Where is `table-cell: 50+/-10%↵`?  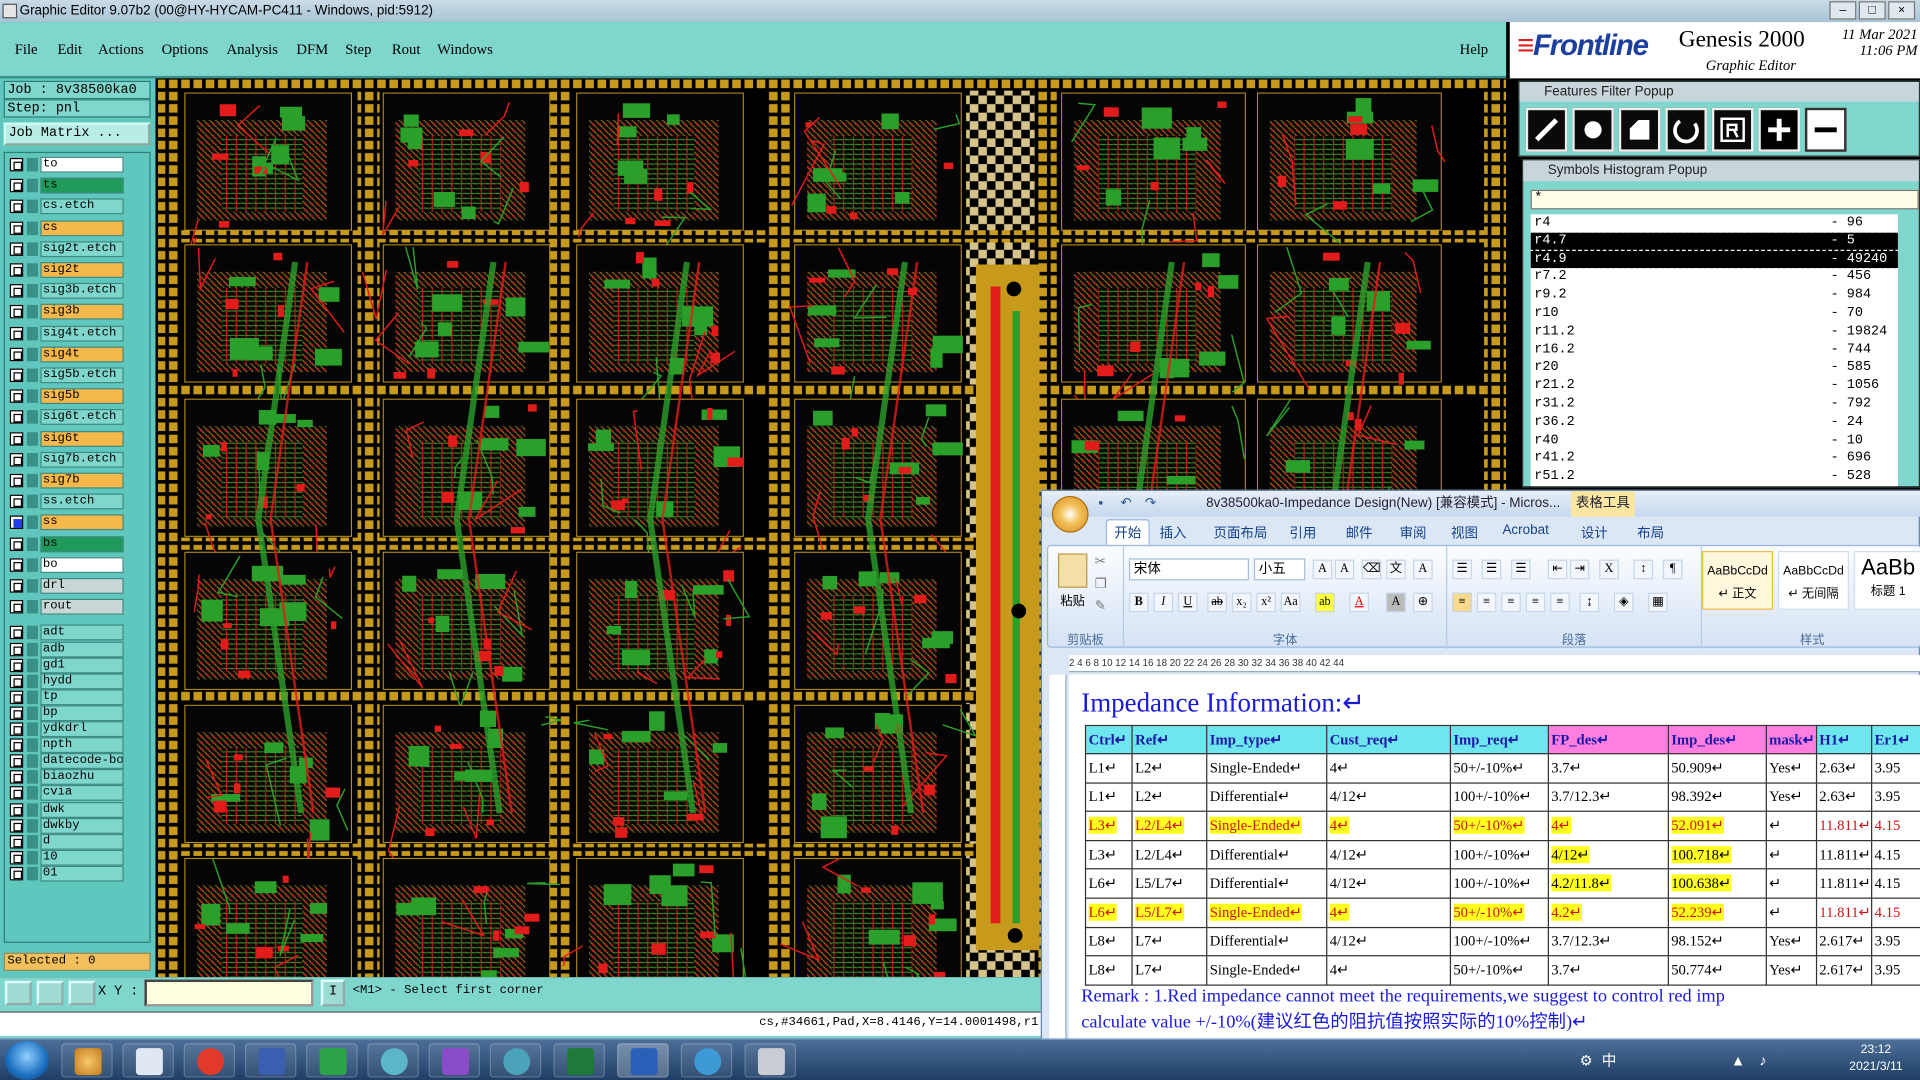 table-cell: 50+/-10%↵ is located at coordinates (1499, 768).